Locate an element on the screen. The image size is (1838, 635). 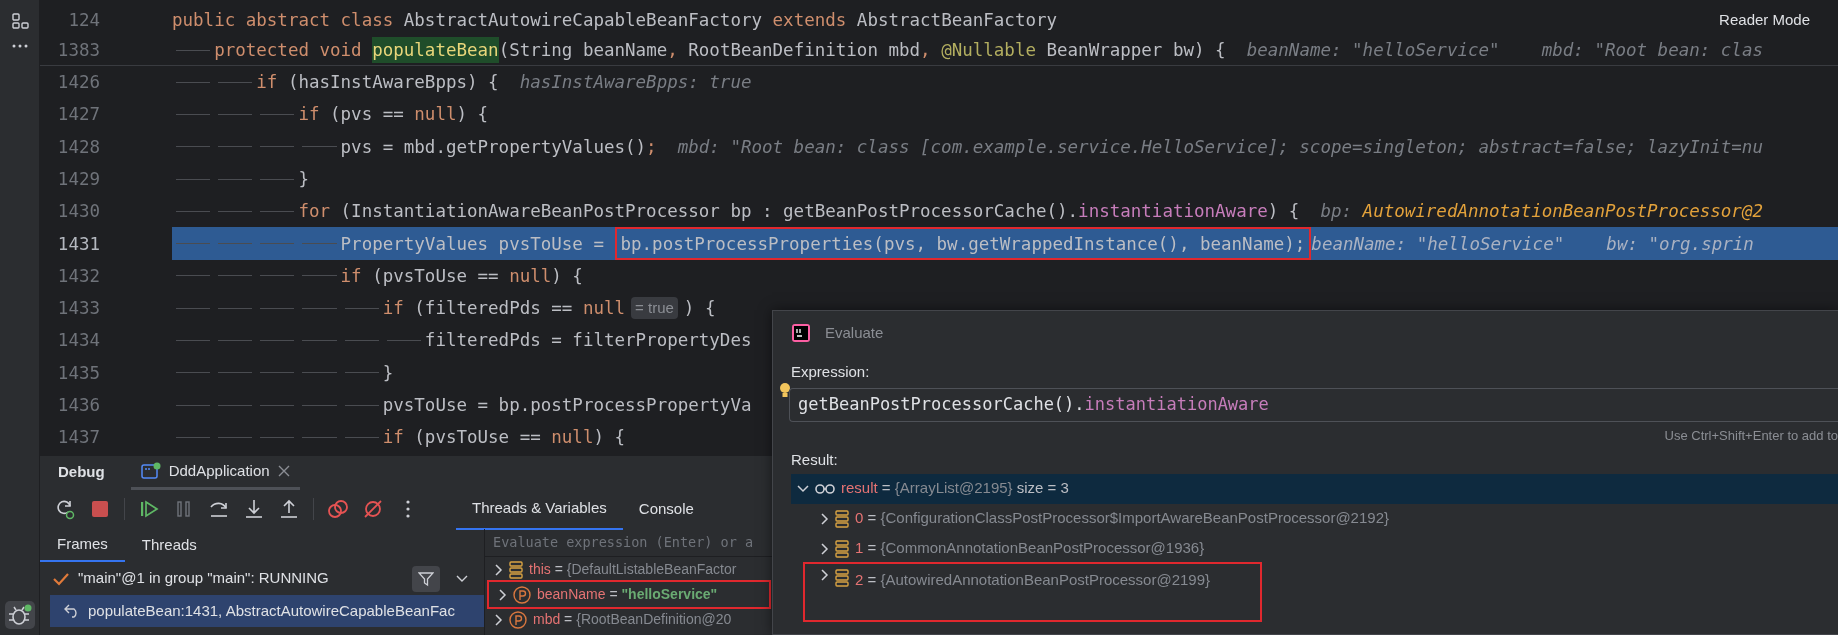
close-icon is located at coordinates (283, 471).